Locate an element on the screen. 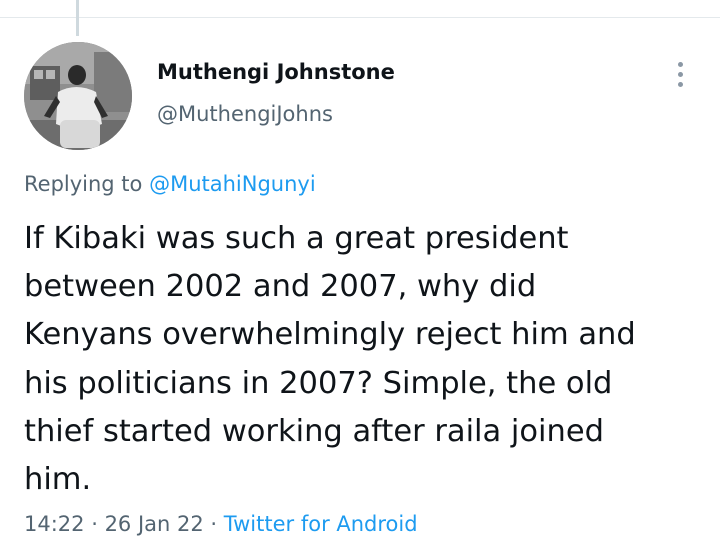 Image resolution: width=720 pixels, height=552 pixels. replying-to-label: Replying to is located at coordinates (87, 184).